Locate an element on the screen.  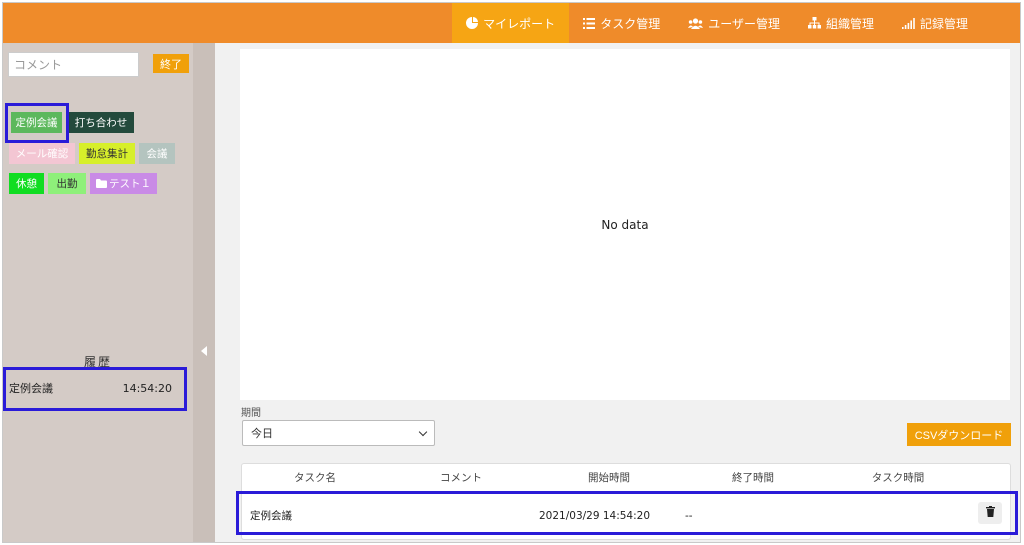
tag-button-mail-check: メール確認 is located at coordinates (42, 153).